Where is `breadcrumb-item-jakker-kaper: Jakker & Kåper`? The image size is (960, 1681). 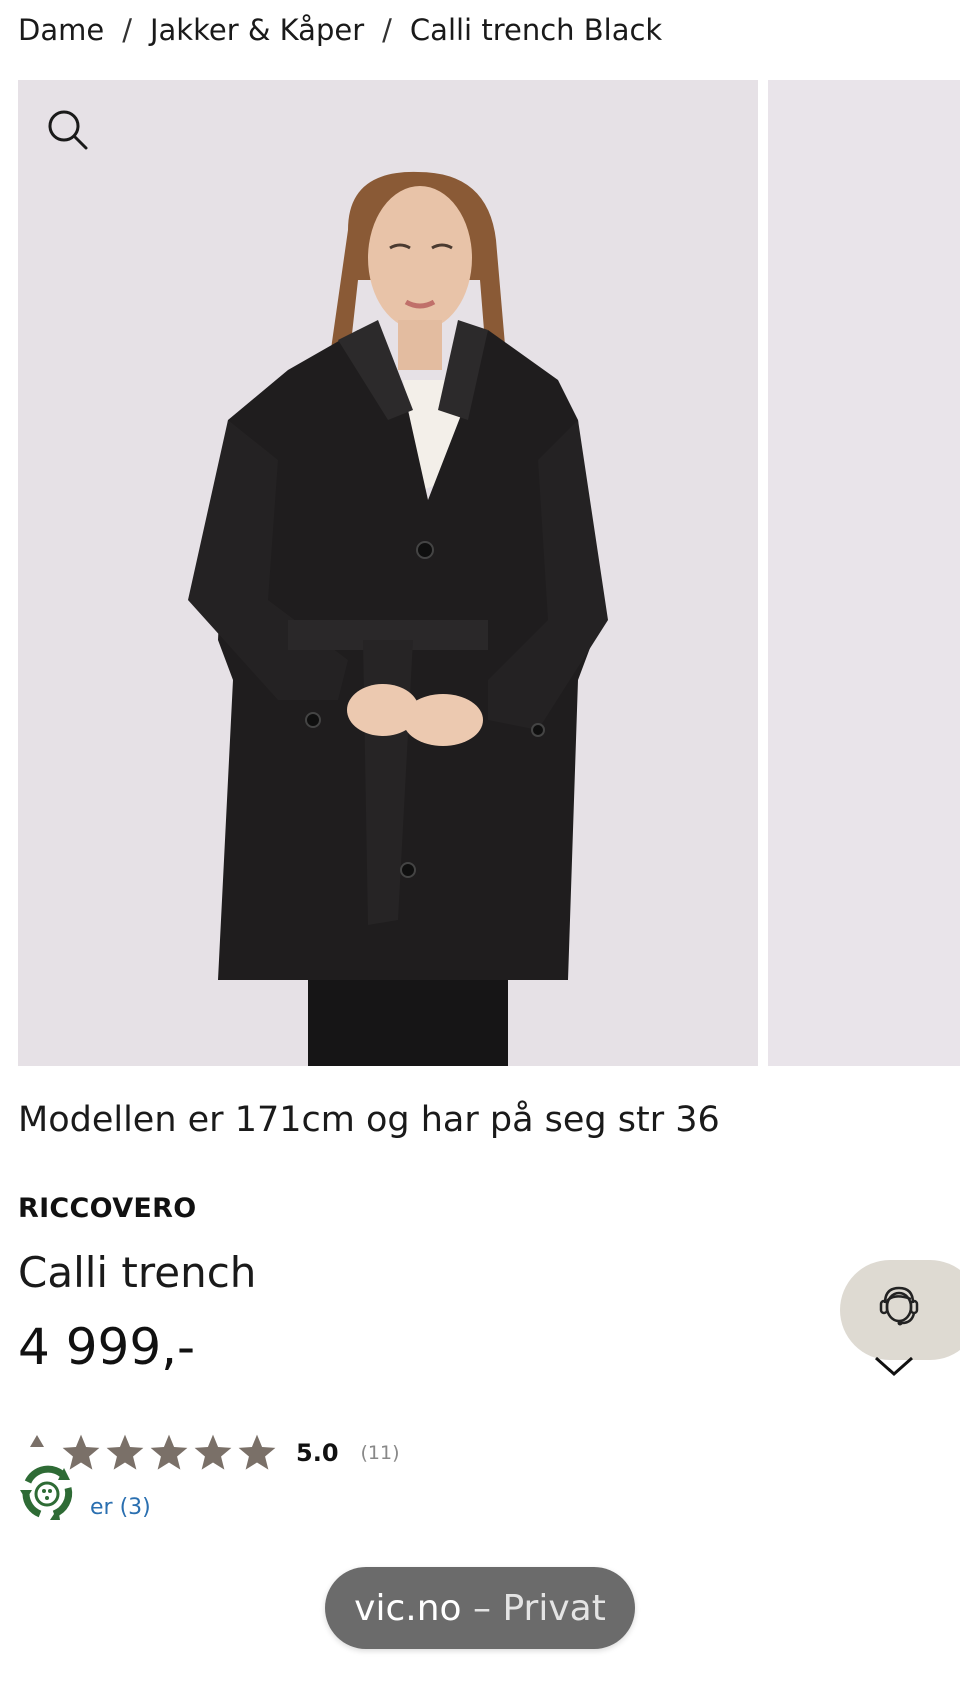 breadcrumb-item-jakker-kaper: Jakker & Kåper is located at coordinates (257, 30).